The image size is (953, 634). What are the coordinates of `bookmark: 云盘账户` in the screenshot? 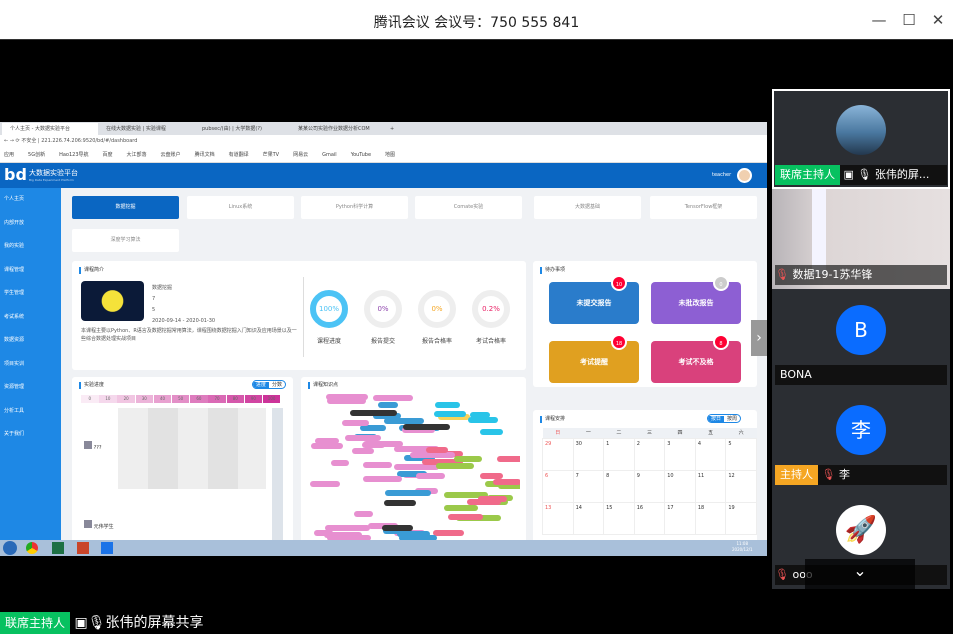 It's located at (171, 155).